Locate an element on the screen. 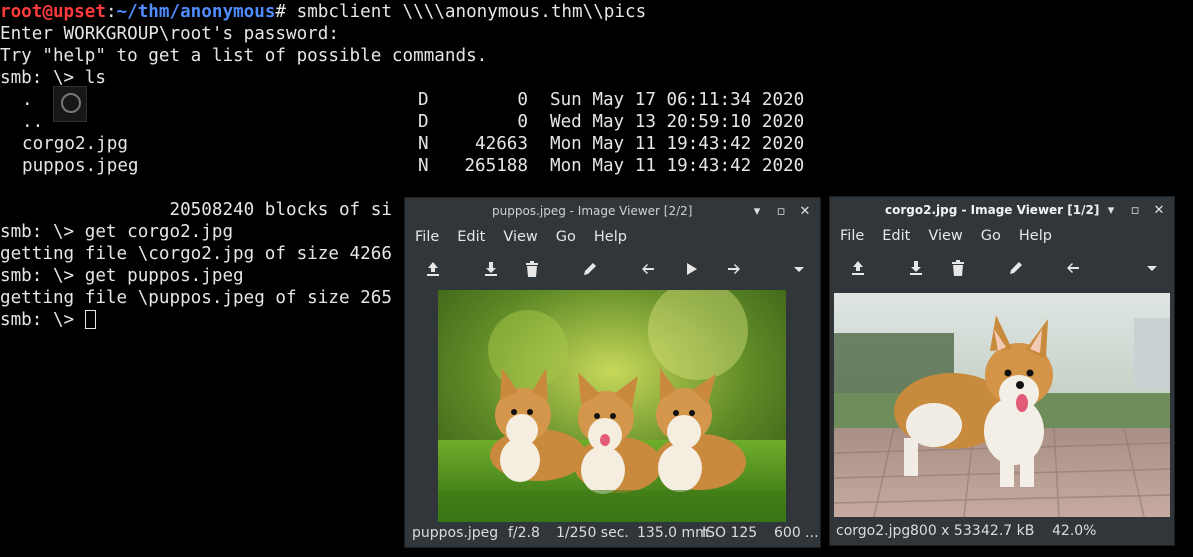 Image resolution: width=1193 pixels, height=557 pixels. corgi-photo is located at coordinates (1002, 405).